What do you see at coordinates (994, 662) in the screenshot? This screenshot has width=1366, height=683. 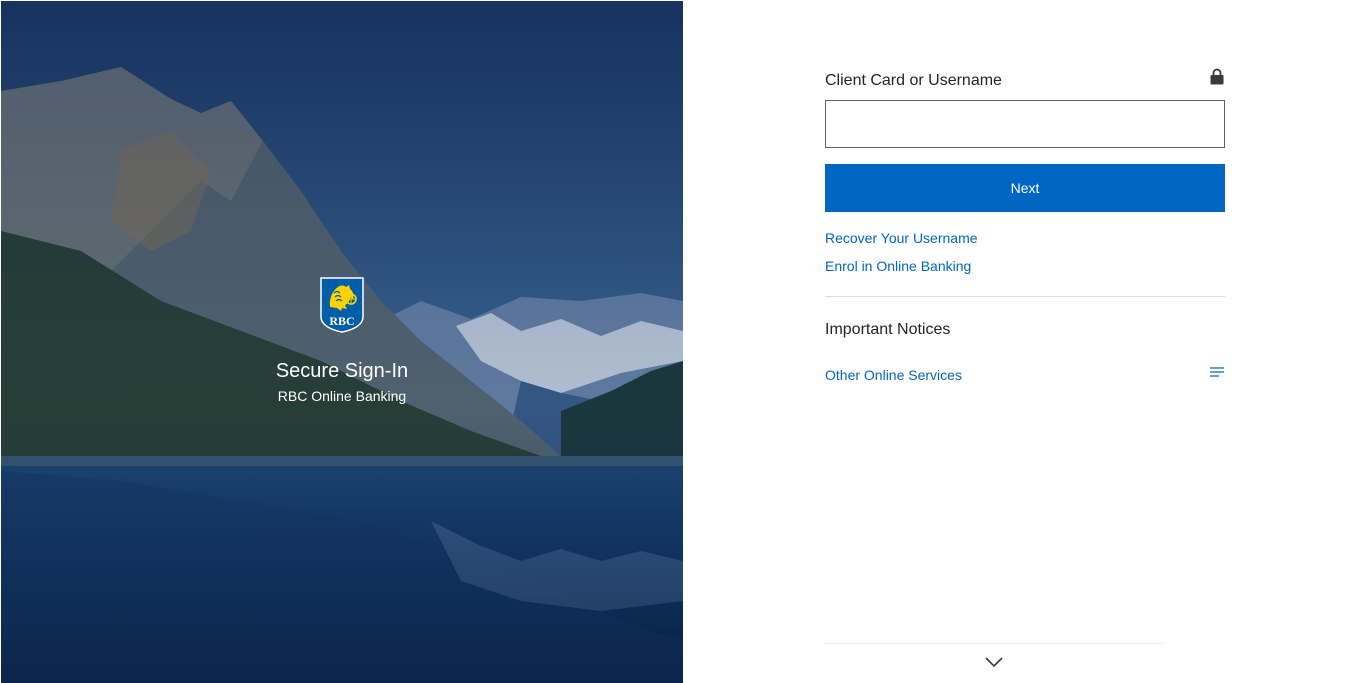 I see `chevron-down-icon` at bounding box center [994, 662].